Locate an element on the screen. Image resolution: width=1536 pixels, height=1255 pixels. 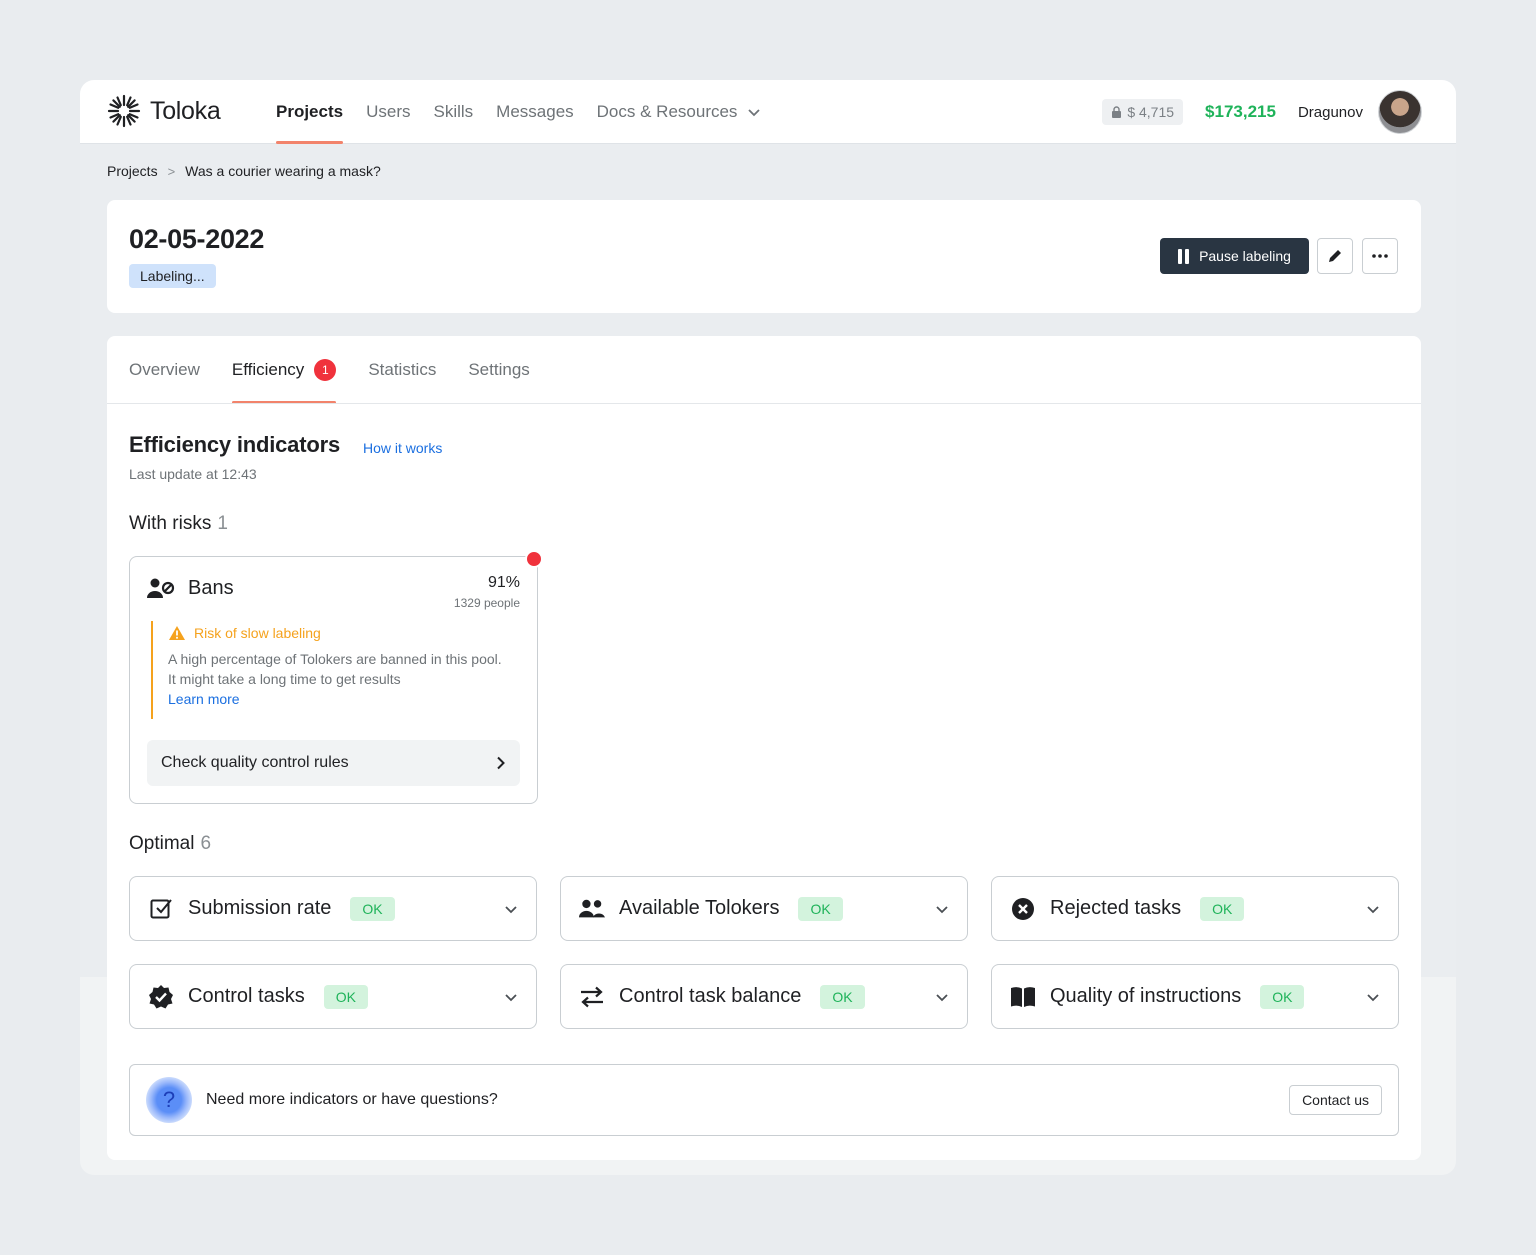
indicator-label: Control tasks is located at coordinates (246, 996).